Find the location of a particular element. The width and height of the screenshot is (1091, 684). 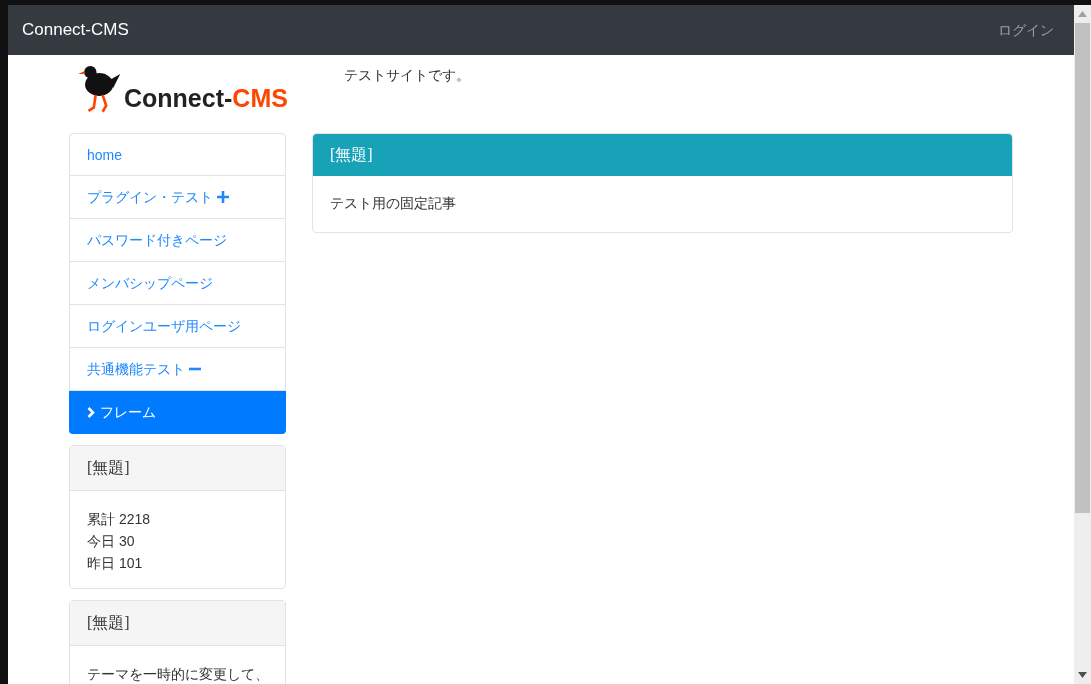

scrollbar is located at coordinates (1082, 344).